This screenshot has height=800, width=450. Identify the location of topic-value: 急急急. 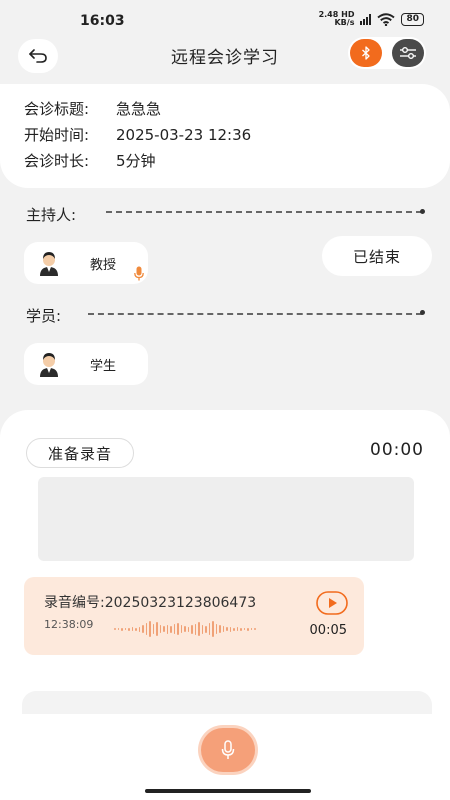
(139, 109).